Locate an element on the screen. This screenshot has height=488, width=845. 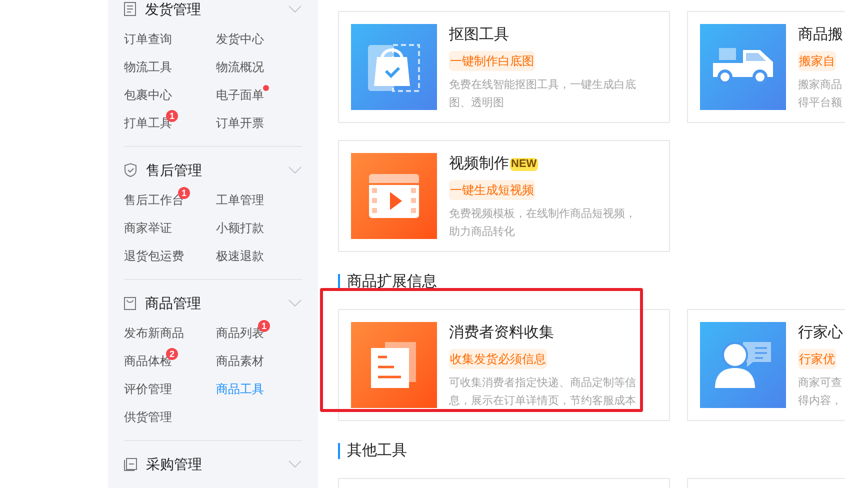
sidebar-item: 退货包运费 is located at coordinates (154, 256).